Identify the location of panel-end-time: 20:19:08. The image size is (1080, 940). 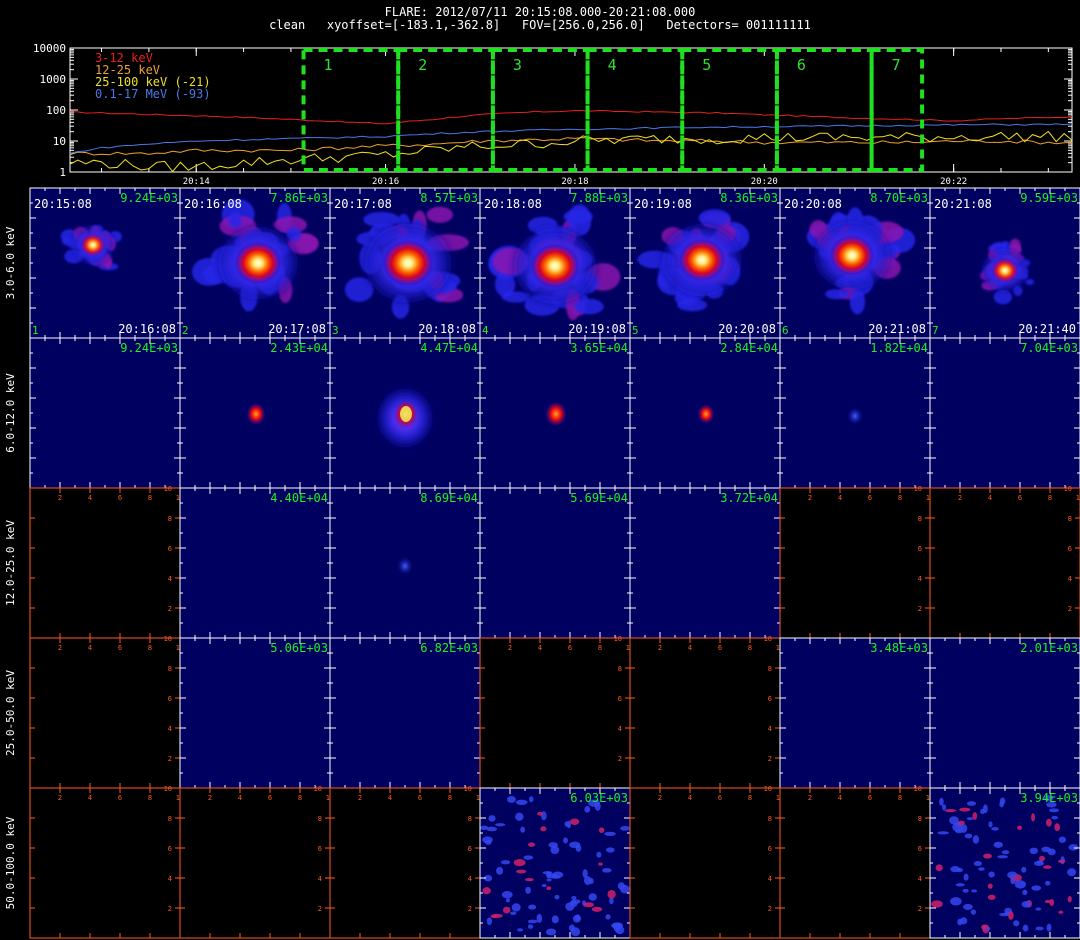
(597, 329).